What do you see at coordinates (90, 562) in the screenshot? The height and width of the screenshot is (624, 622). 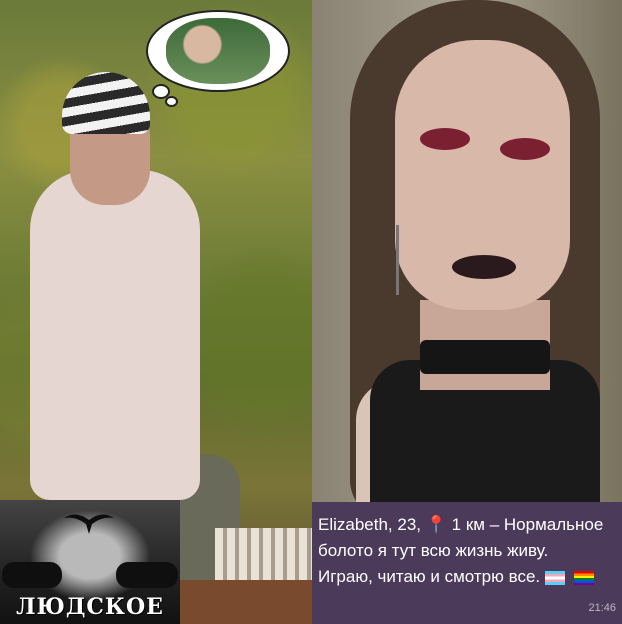 I see `logo: ЛЮДСКОЕ` at bounding box center [90, 562].